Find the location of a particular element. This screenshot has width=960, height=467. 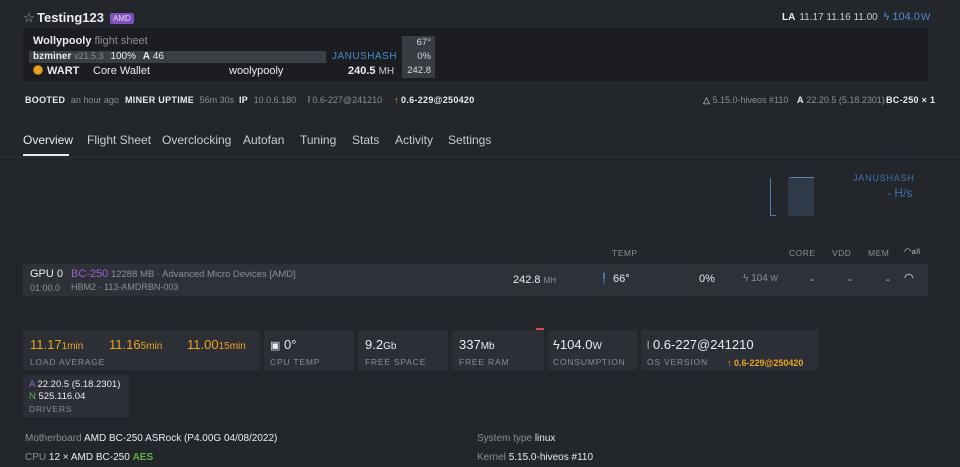

consumption: ϟ104.0W is located at coordinates (577, 344).